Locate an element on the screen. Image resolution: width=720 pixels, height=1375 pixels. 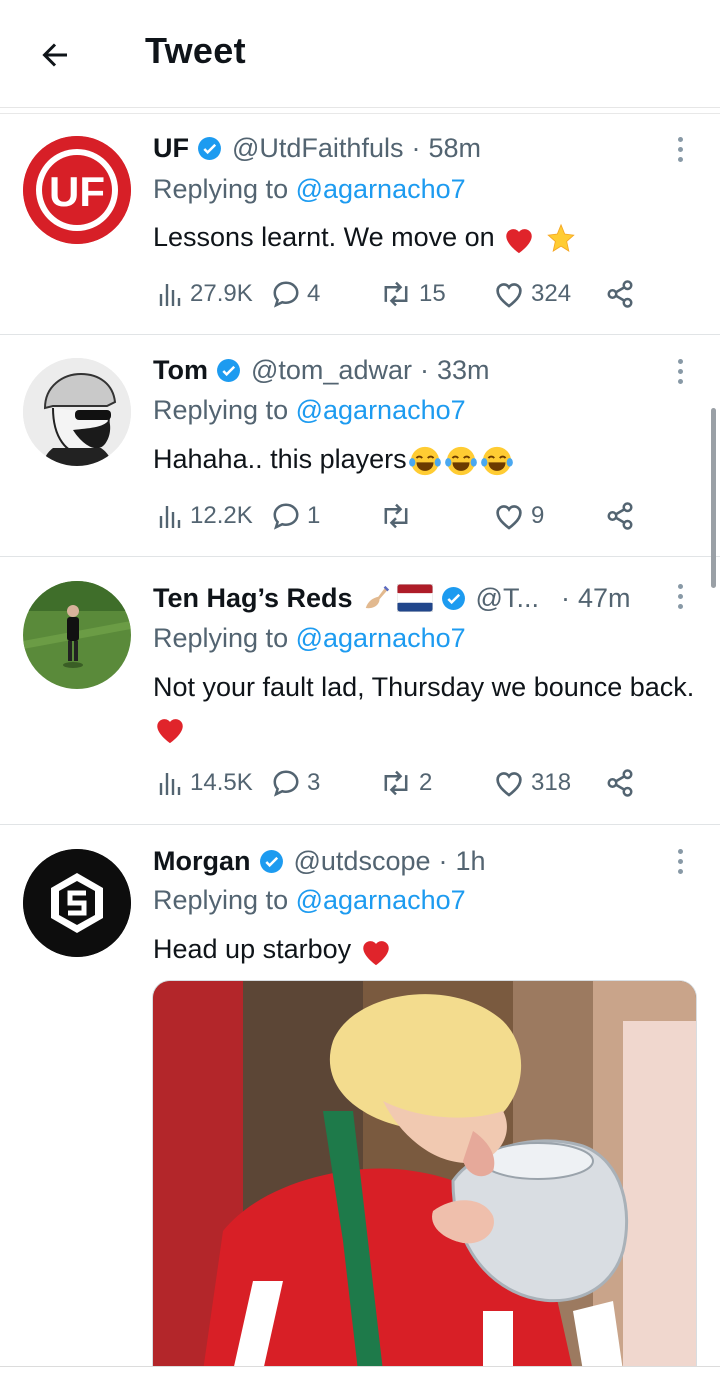
page-title: Tweet is located at coordinates (195, 50).